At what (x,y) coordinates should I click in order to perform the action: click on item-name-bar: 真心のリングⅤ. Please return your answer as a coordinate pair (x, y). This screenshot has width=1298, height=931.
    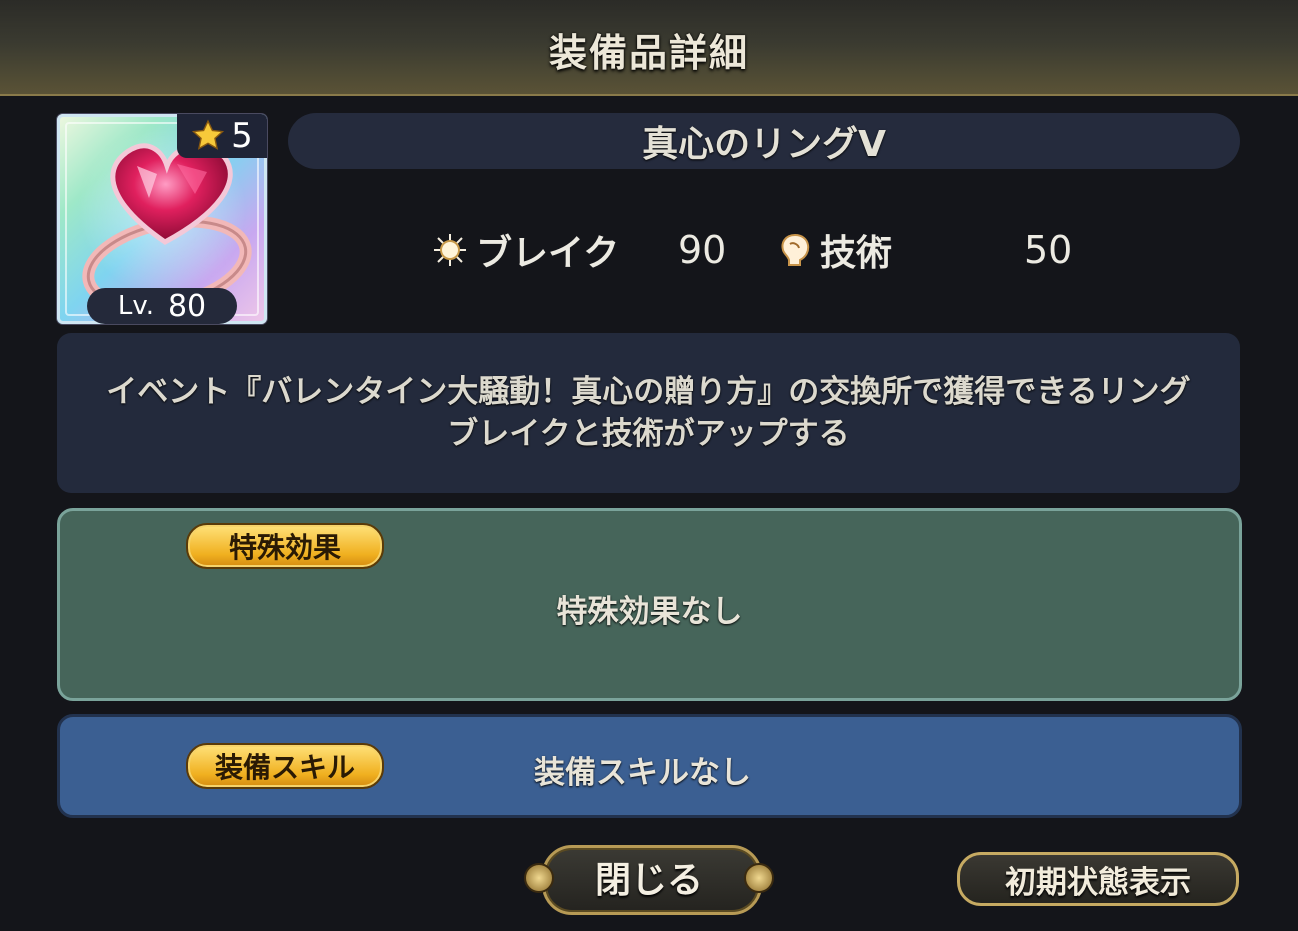
    Looking at the image, I should click on (764, 141).